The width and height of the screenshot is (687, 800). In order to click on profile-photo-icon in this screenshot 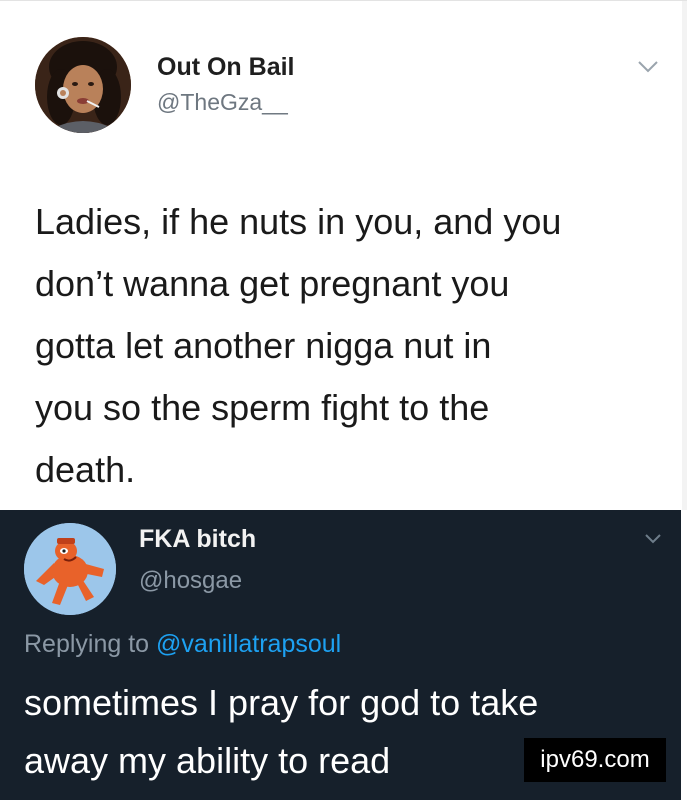, I will do `click(83, 85)`.